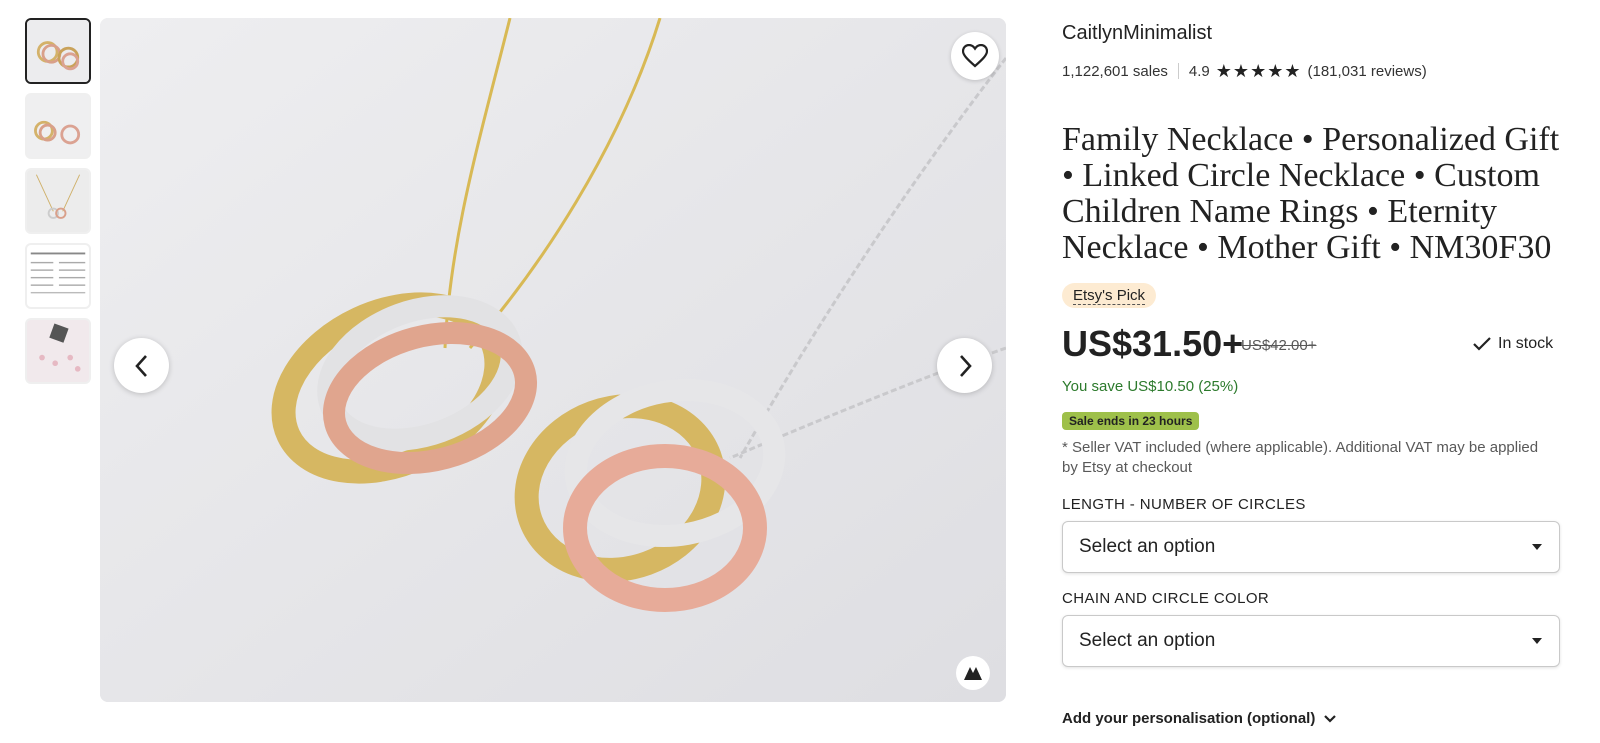 The width and height of the screenshot is (1600, 743). Describe the element at coordinates (58, 351) in the screenshot. I see `thumbnail-gift-box` at that location.